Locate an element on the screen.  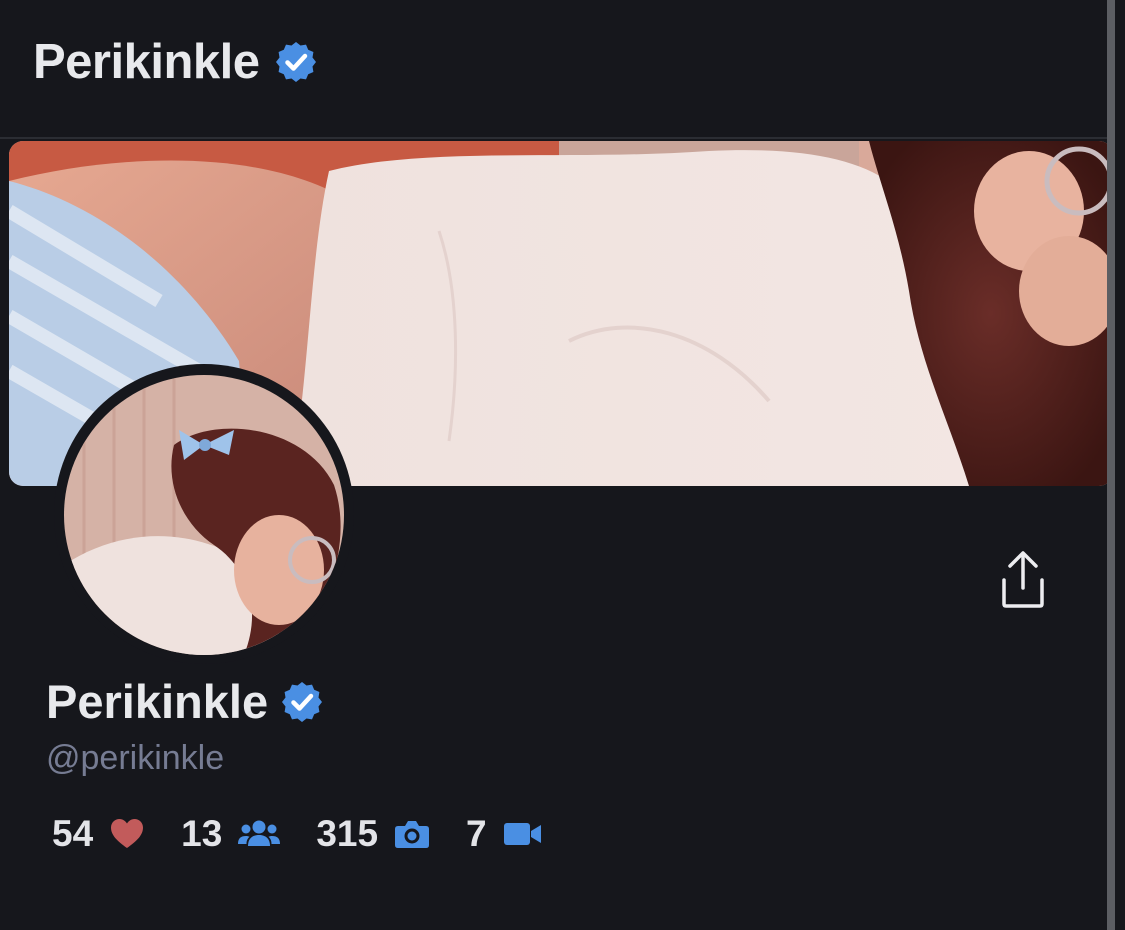
stat-videos: 7 is located at coordinates (504, 834).